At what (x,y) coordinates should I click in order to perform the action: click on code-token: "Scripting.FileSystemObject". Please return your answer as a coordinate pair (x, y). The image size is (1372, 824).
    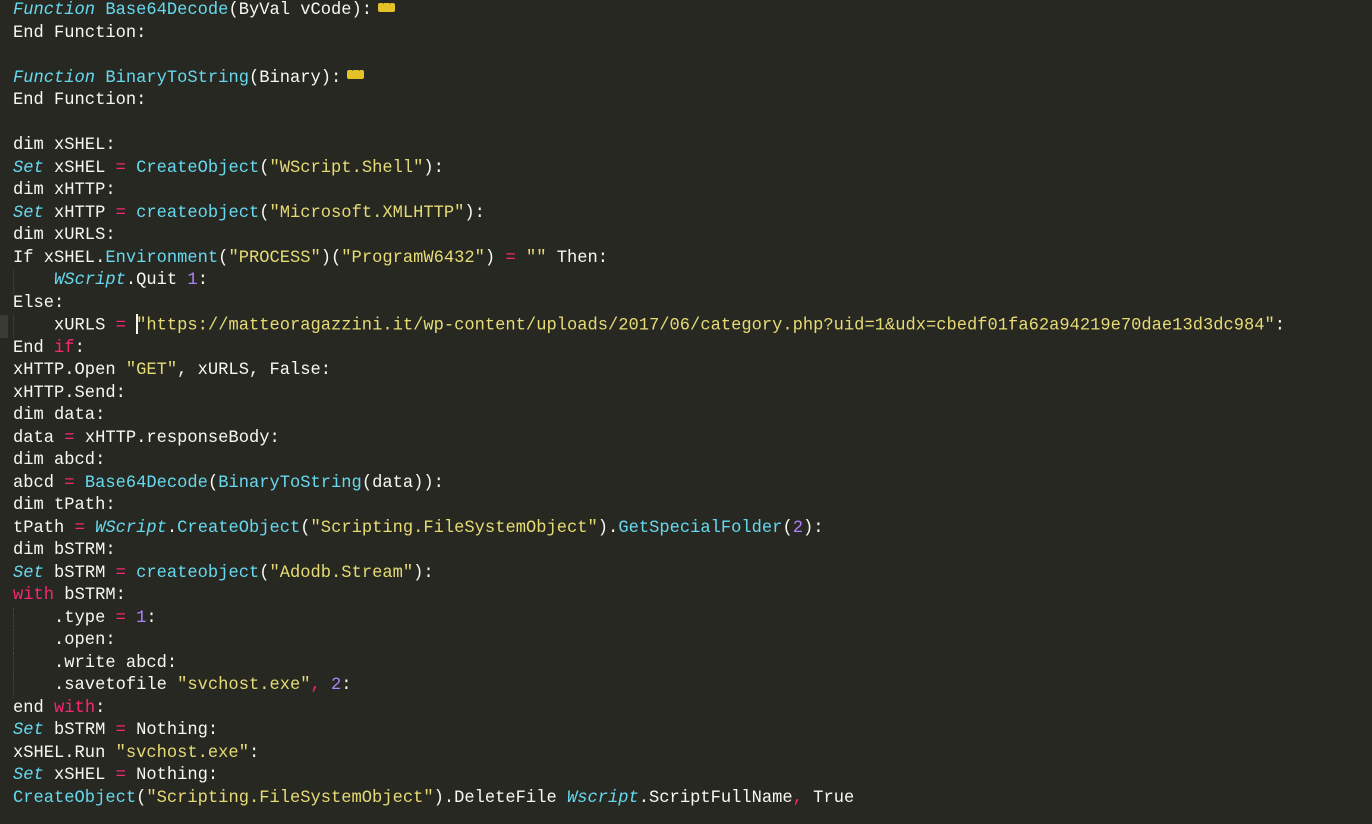
    Looking at the image, I should click on (454, 528).